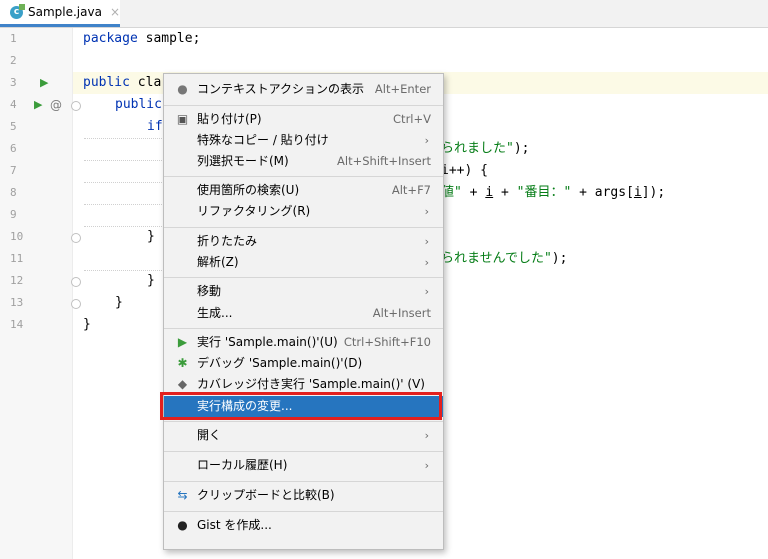 Image resolution: width=768 pixels, height=559 pixels. Describe the element at coordinates (151, 281) in the screenshot. I see `code-line-12: }` at that location.